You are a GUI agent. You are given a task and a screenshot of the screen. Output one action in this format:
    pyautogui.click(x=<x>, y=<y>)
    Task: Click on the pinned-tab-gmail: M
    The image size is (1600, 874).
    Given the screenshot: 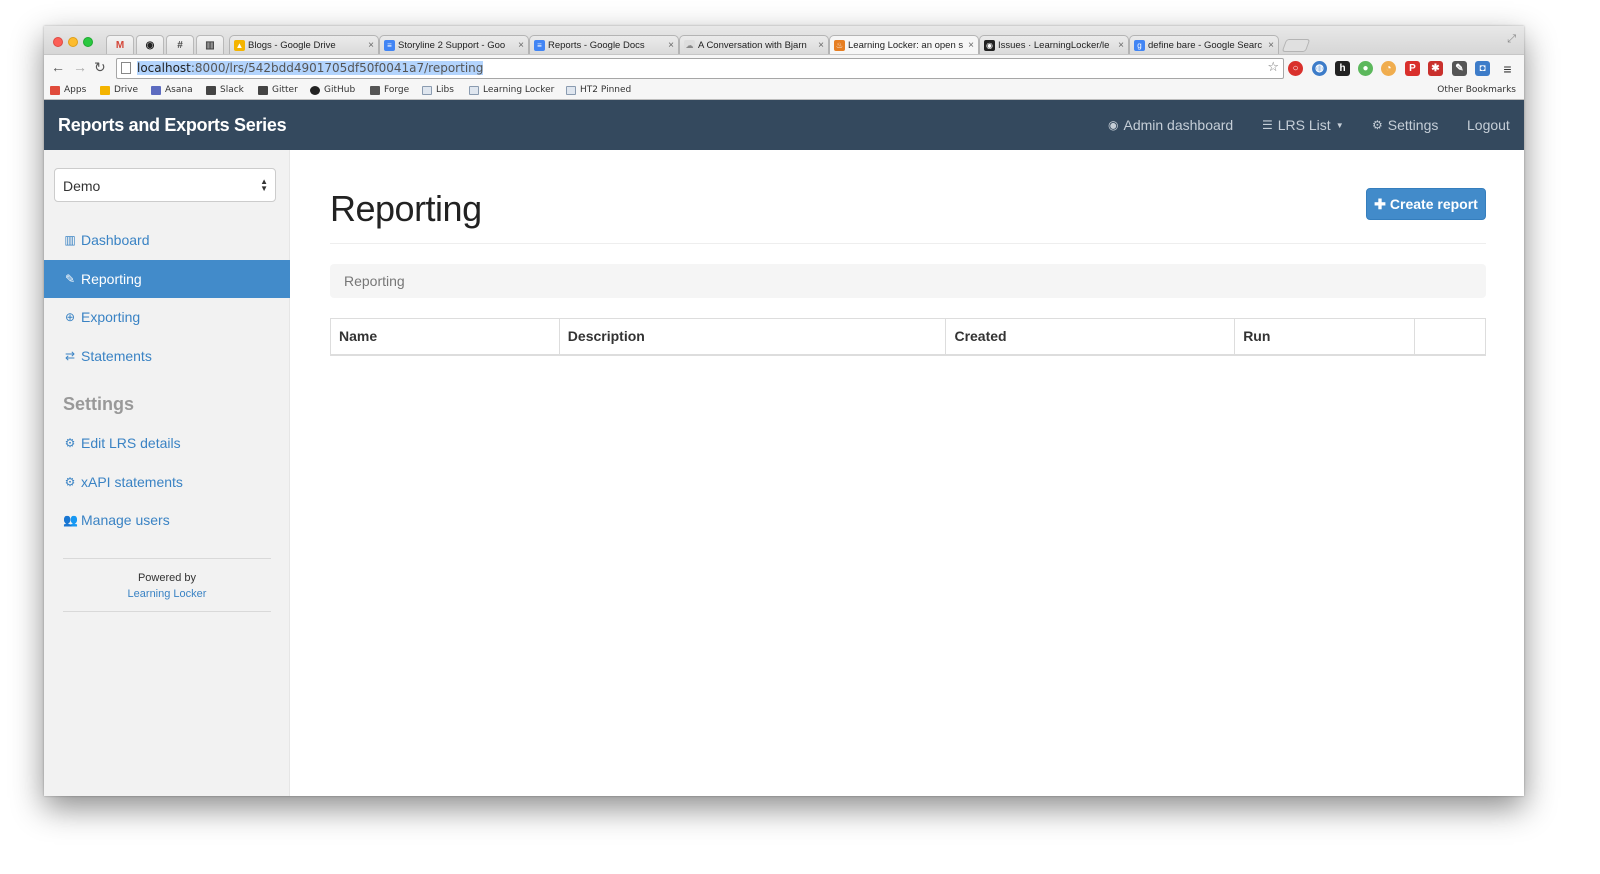 What is the action you would take?
    pyautogui.click(x=120, y=44)
    